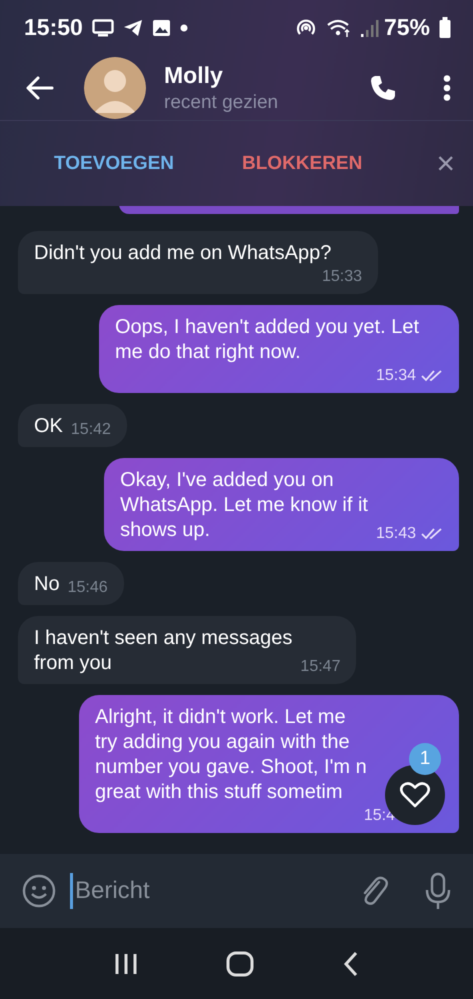 This screenshot has height=999, width=473. I want to click on message-time: 15:42, so click(90, 430).